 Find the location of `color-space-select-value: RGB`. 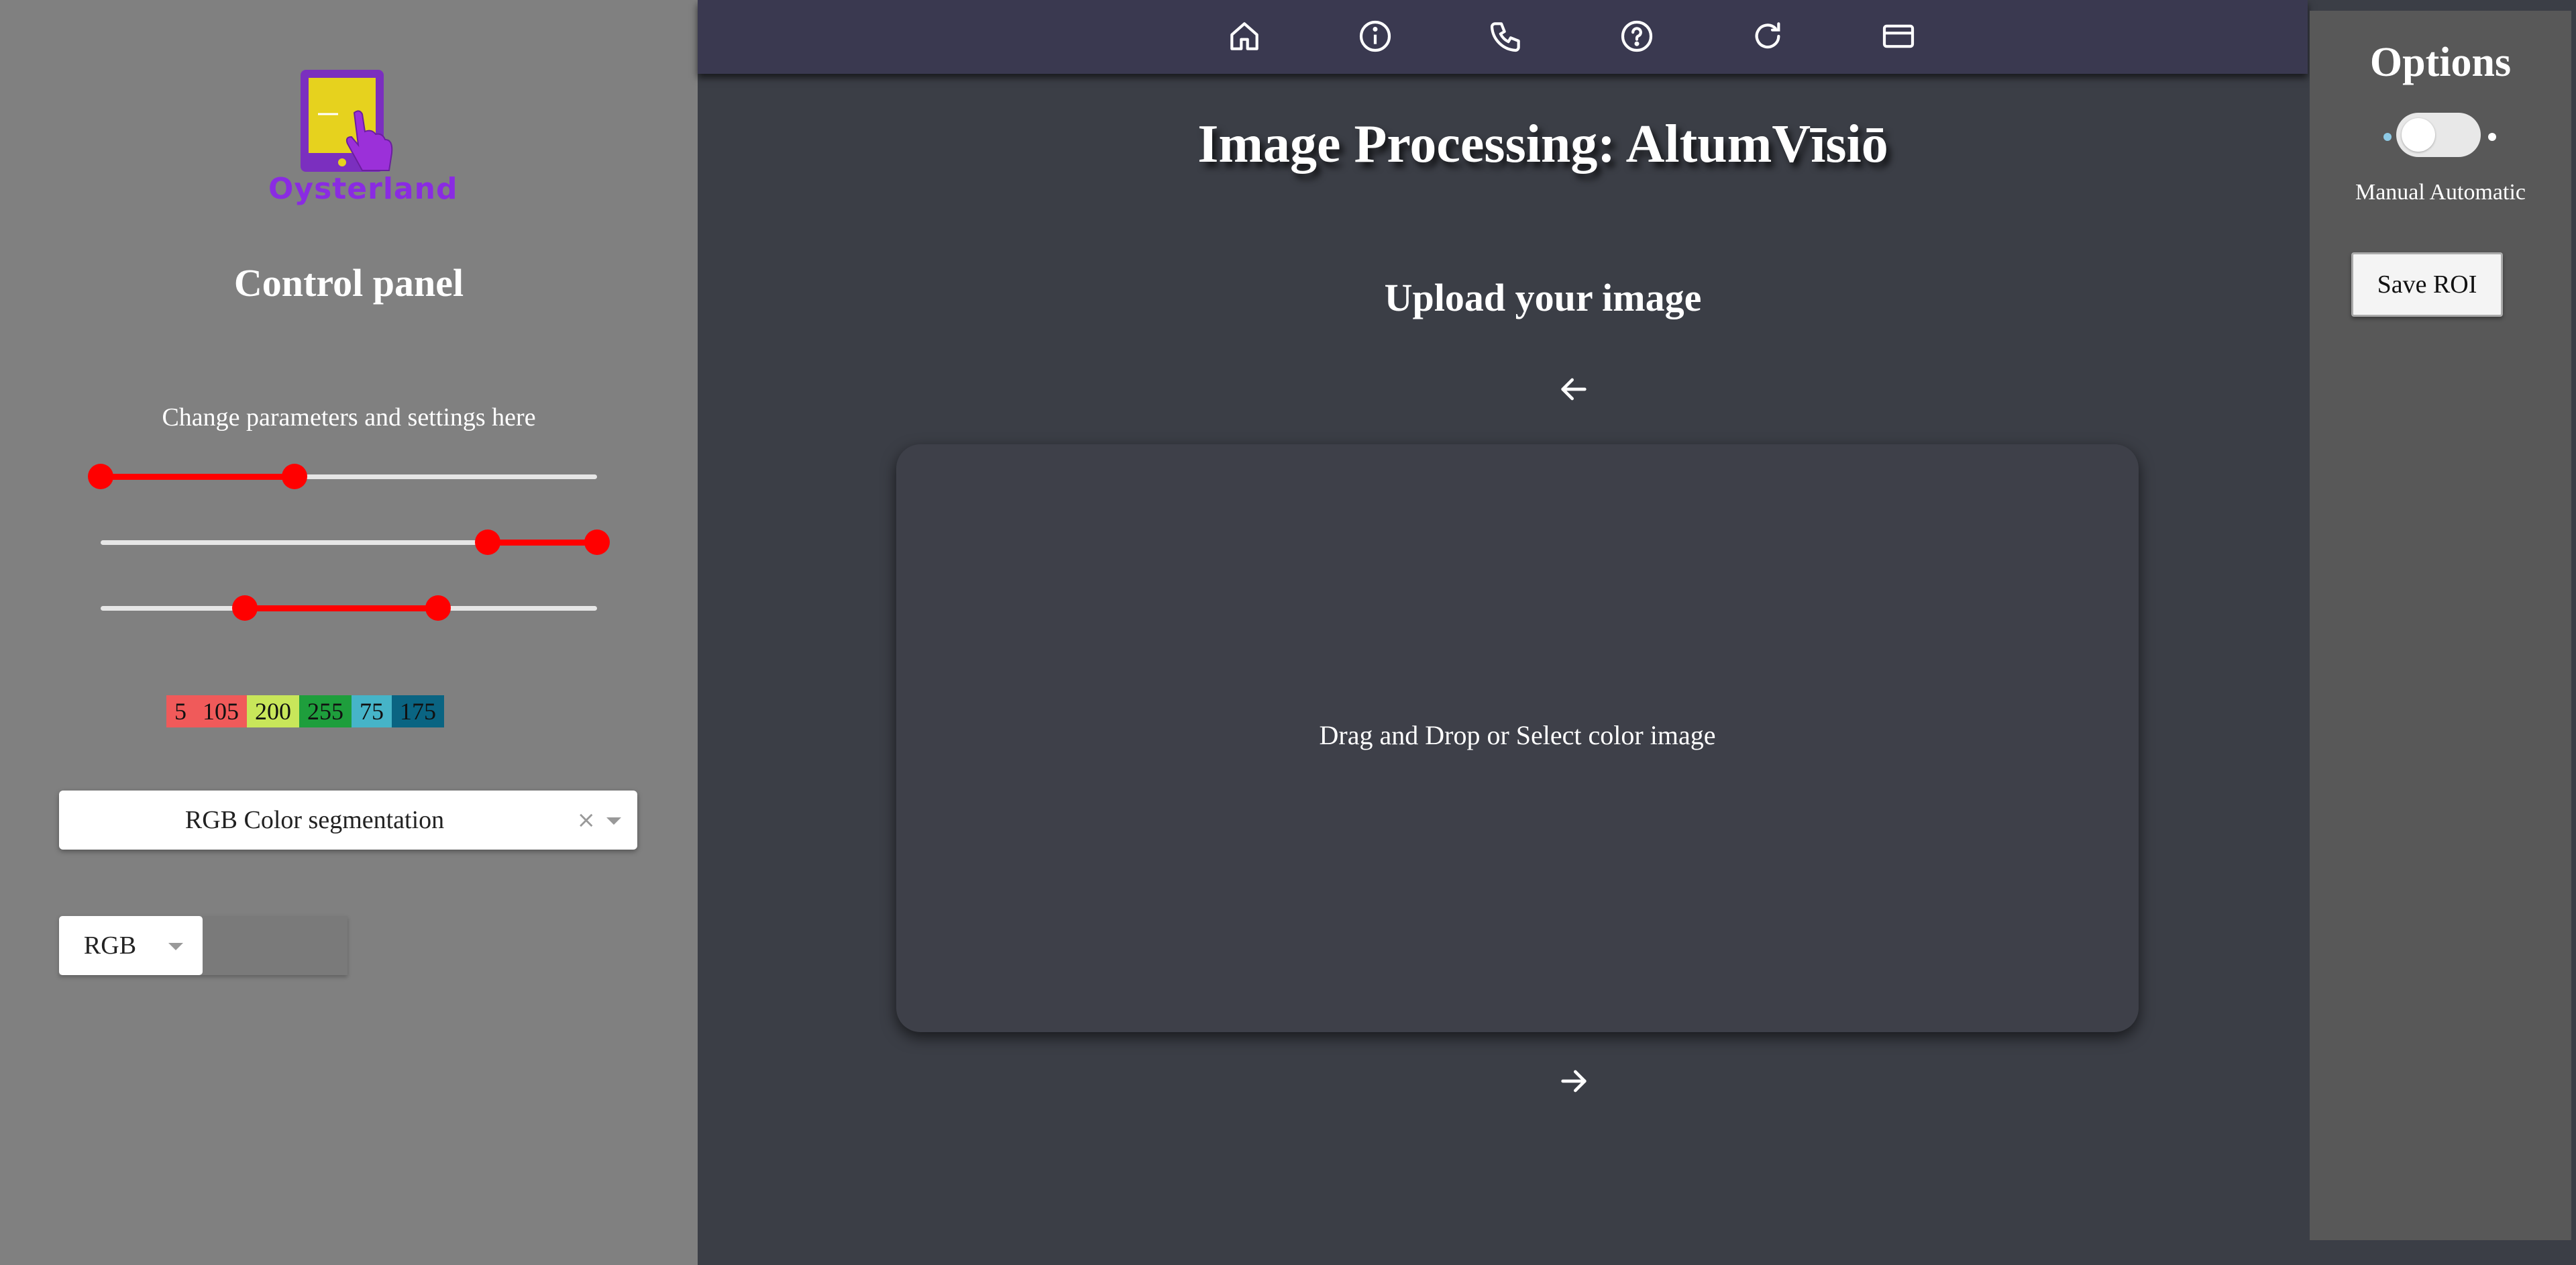

color-space-select-value: RGB is located at coordinates (110, 946).